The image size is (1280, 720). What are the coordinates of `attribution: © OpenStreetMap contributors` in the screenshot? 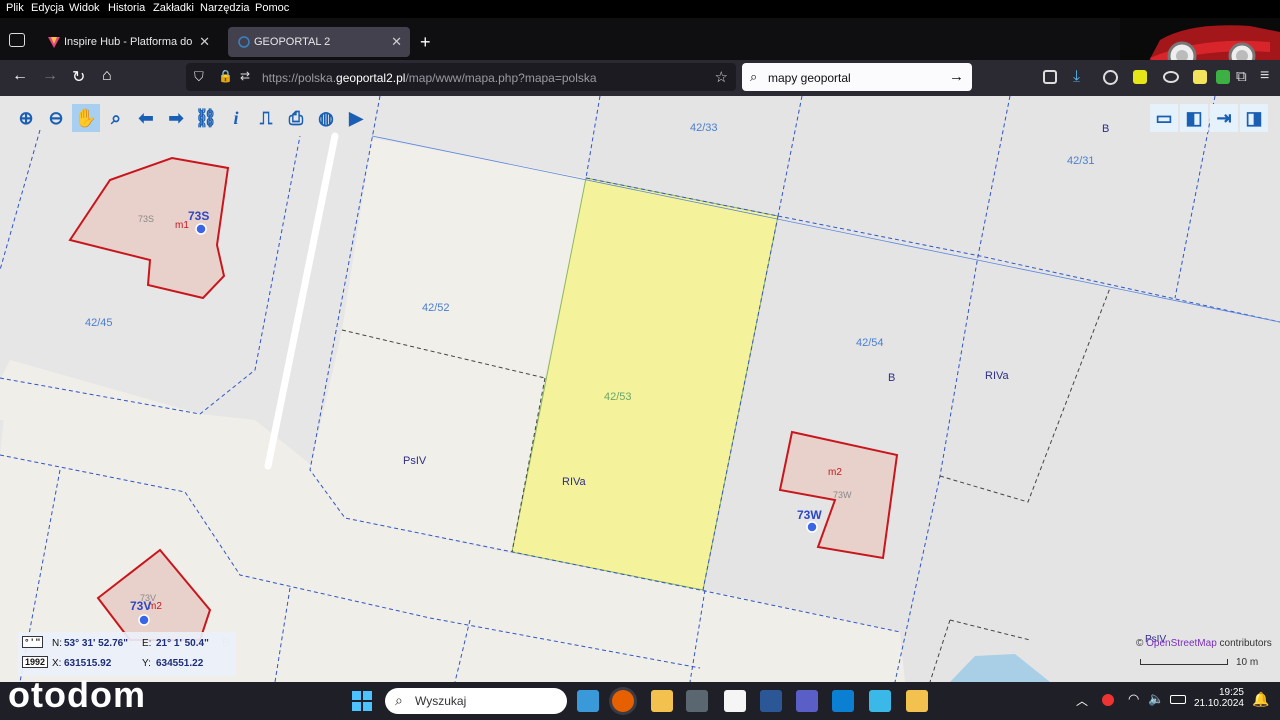 It's located at (1206, 643).